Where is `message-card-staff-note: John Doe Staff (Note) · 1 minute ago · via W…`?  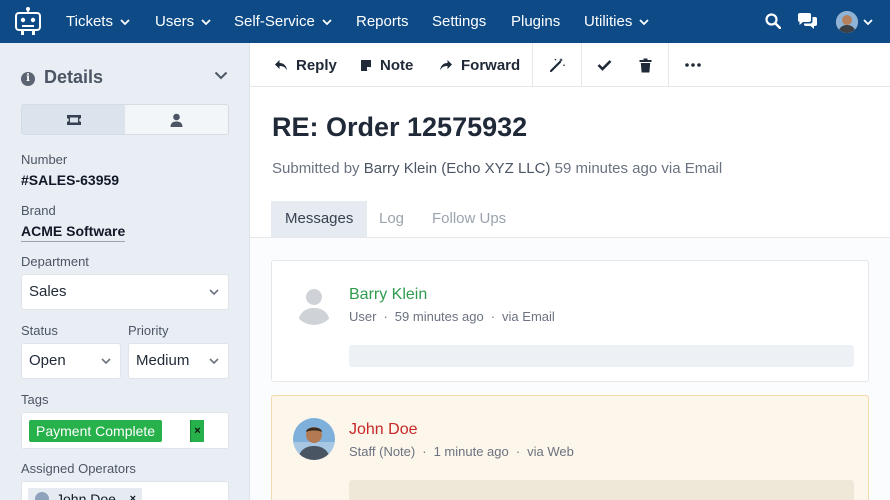 message-card-staff-note: John Doe Staff (Note) · 1 minute ago · via W… is located at coordinates (570, 447).